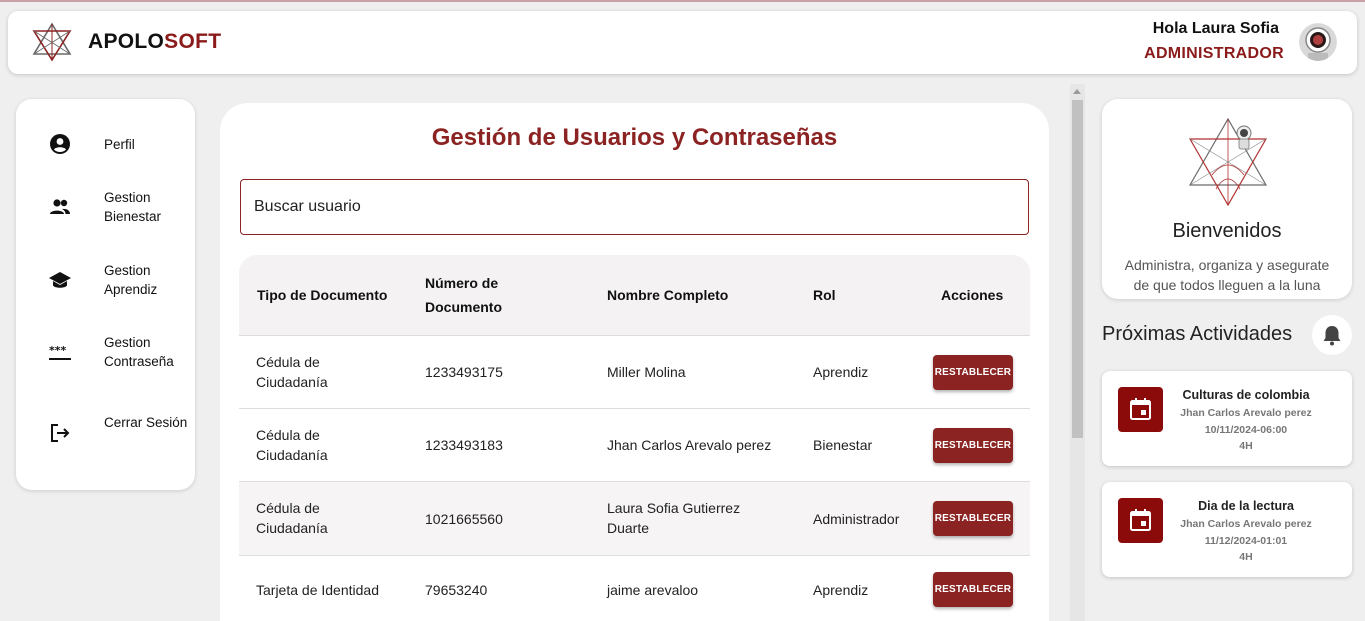 The width and height of the screenshot is (1365, 621). I want to click on notifications-button, so click(1332, 335).